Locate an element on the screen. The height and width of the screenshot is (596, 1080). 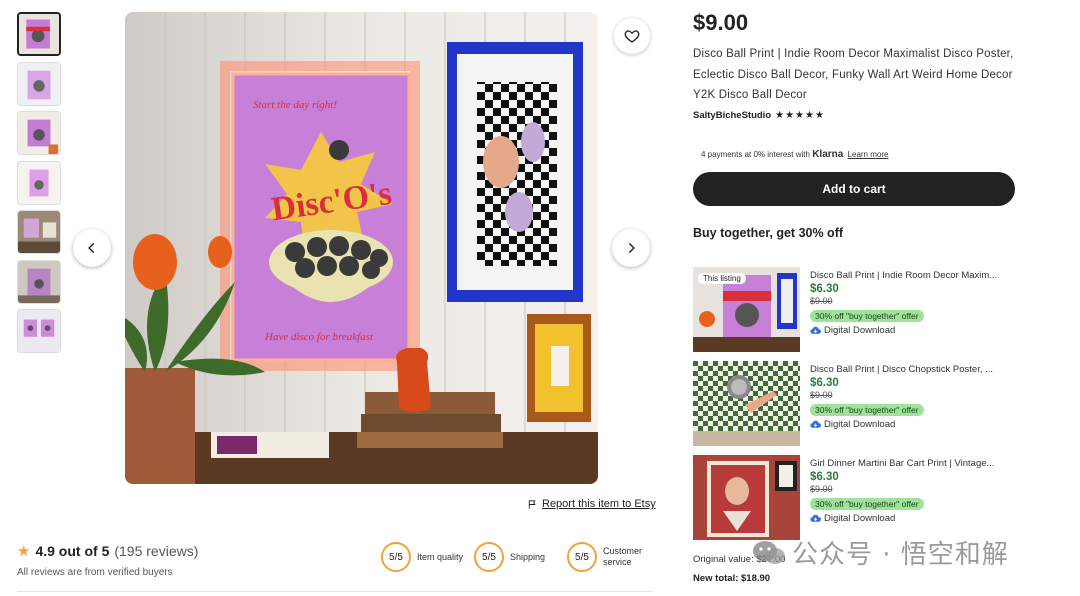
metric-label: Item quality is located at coordinates (440, 556).